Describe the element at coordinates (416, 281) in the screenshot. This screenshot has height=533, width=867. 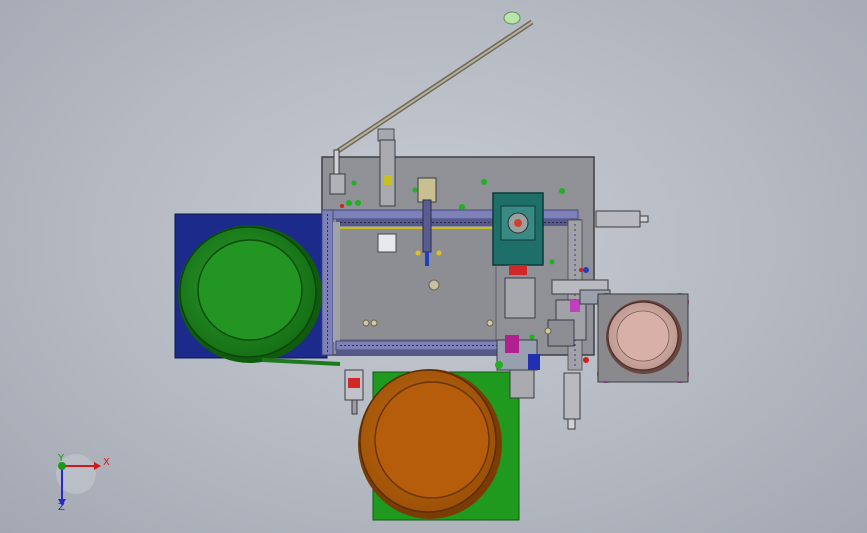
I see `inner-plate` at that location.